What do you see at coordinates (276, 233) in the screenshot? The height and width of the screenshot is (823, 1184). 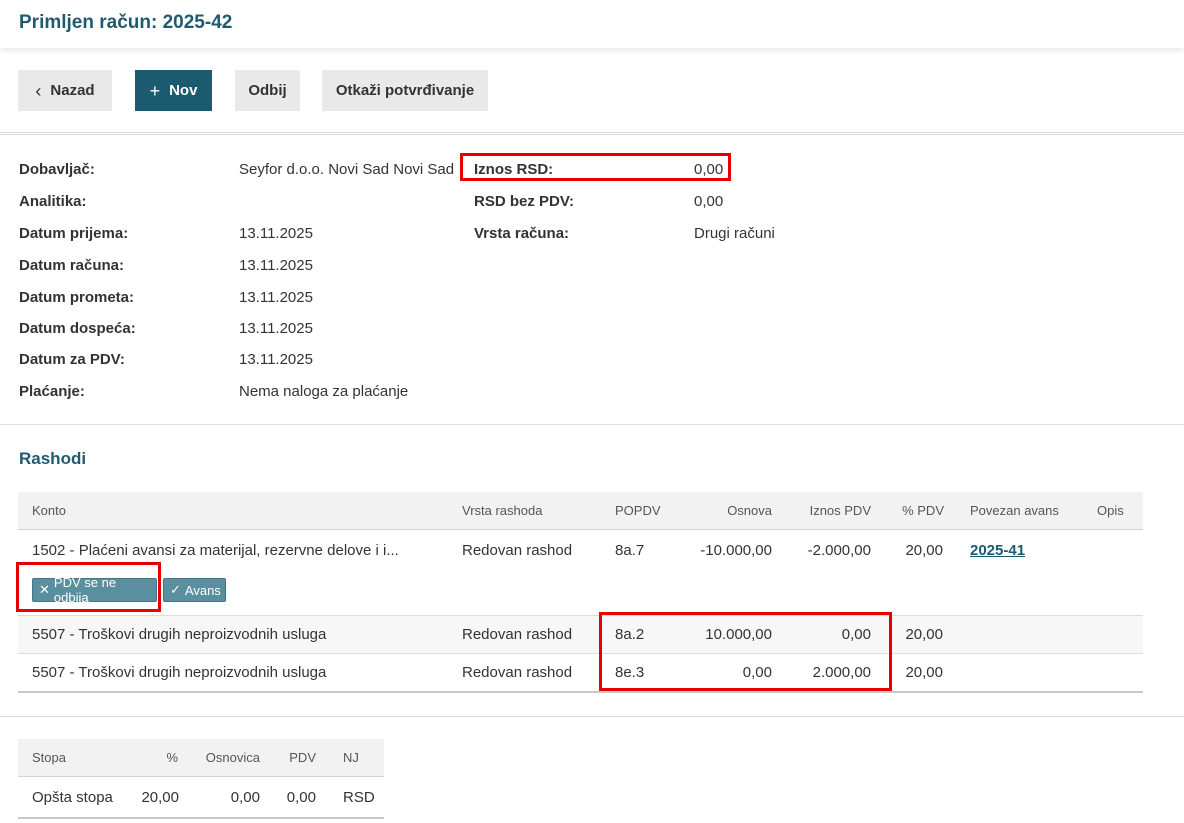 I see `receipt-date-value: 13.11.2025` at bounding box center [276, 233].